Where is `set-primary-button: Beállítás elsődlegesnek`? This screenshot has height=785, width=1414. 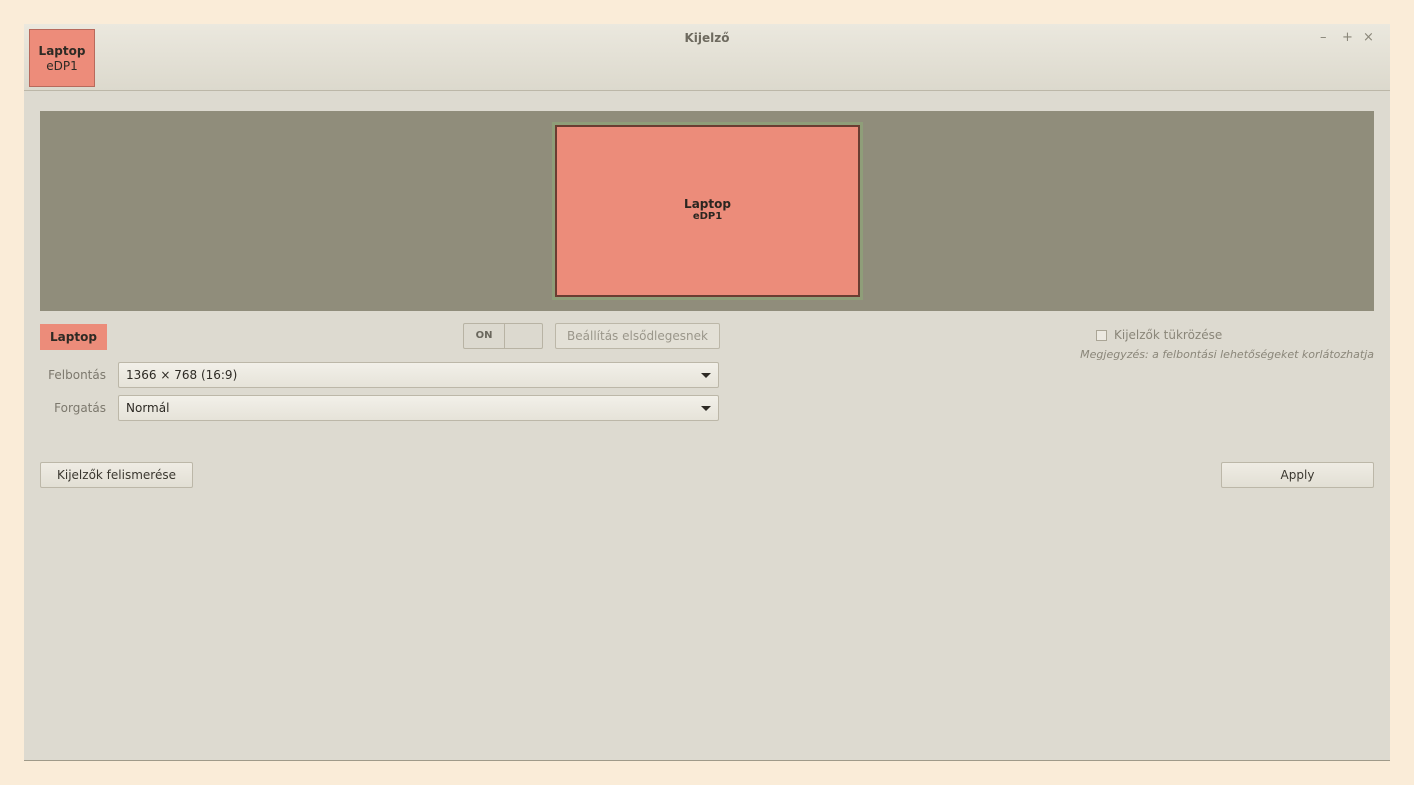 set-primary-button: Beállítás elsődlegesnek is located at coordinates (637, 336).